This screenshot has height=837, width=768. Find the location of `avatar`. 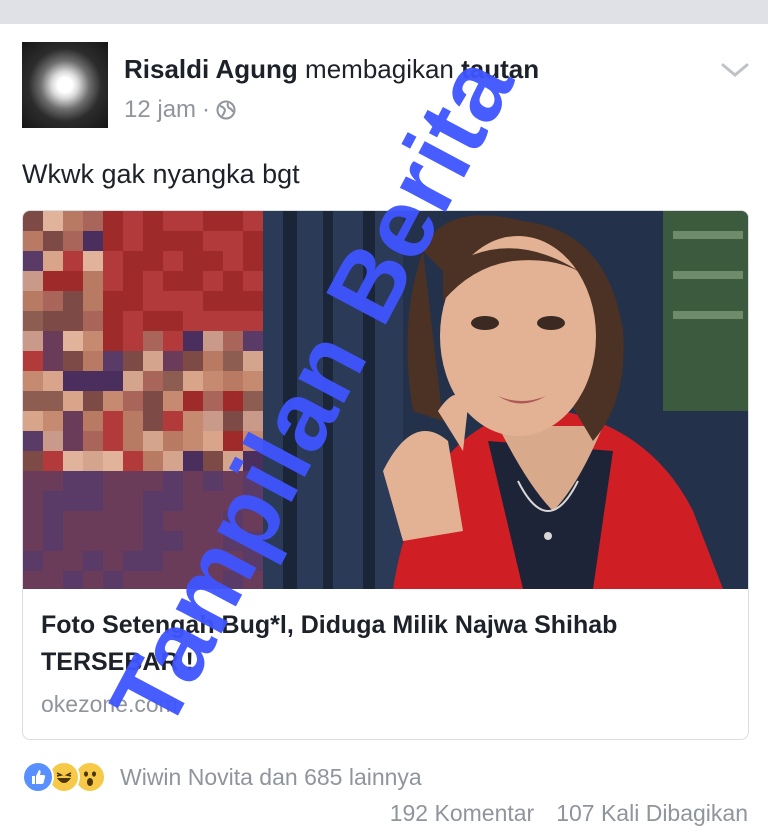

avatar is located at coordinates (65, 85).